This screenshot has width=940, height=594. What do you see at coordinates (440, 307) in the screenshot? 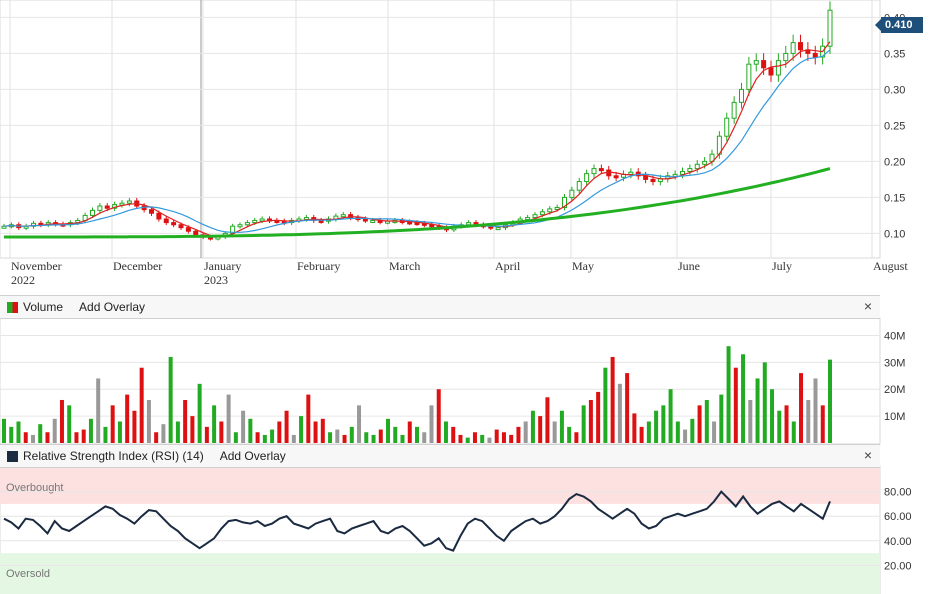
I see `volume-panel-header: Volume Add Overlay ×` at bounding box center [440, 307].